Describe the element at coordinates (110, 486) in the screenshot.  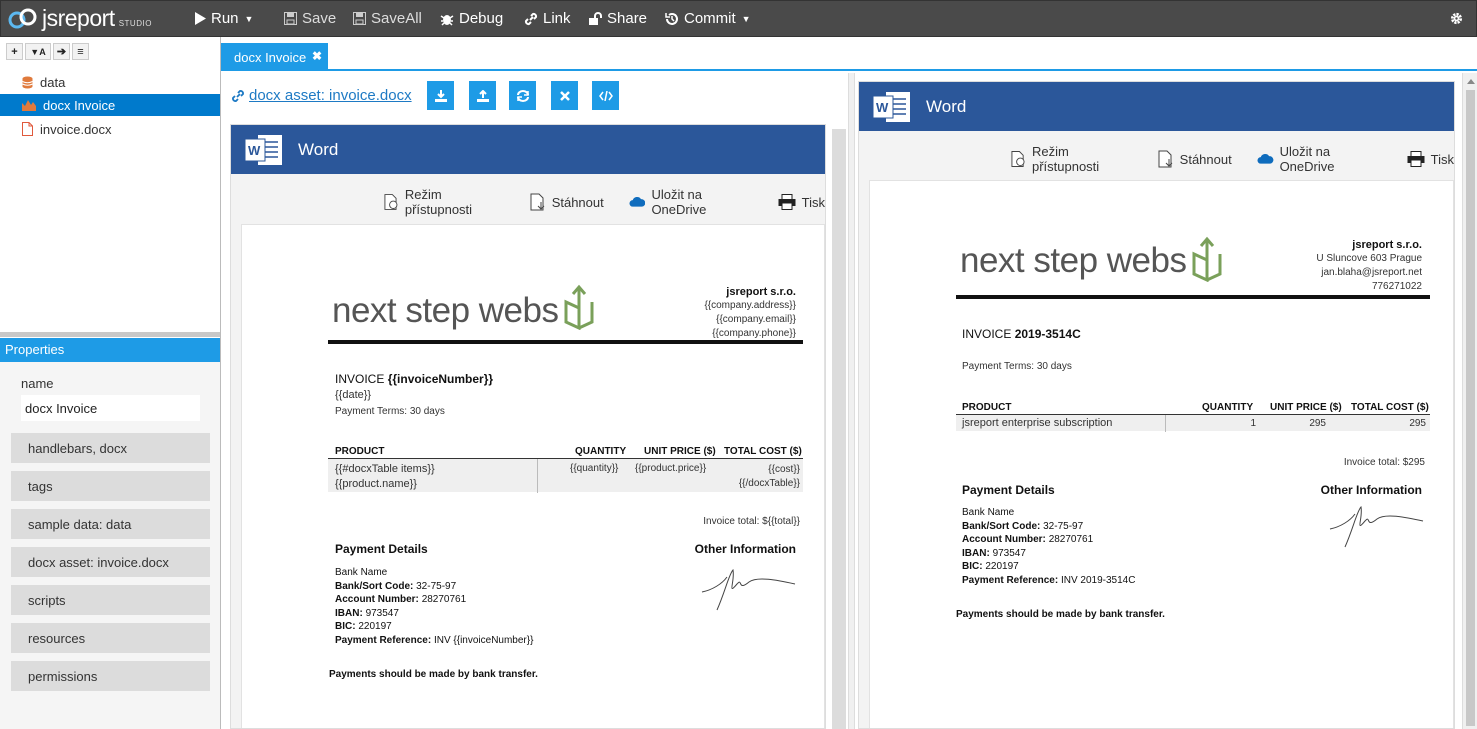
I see `tags-section: tags` at that location.